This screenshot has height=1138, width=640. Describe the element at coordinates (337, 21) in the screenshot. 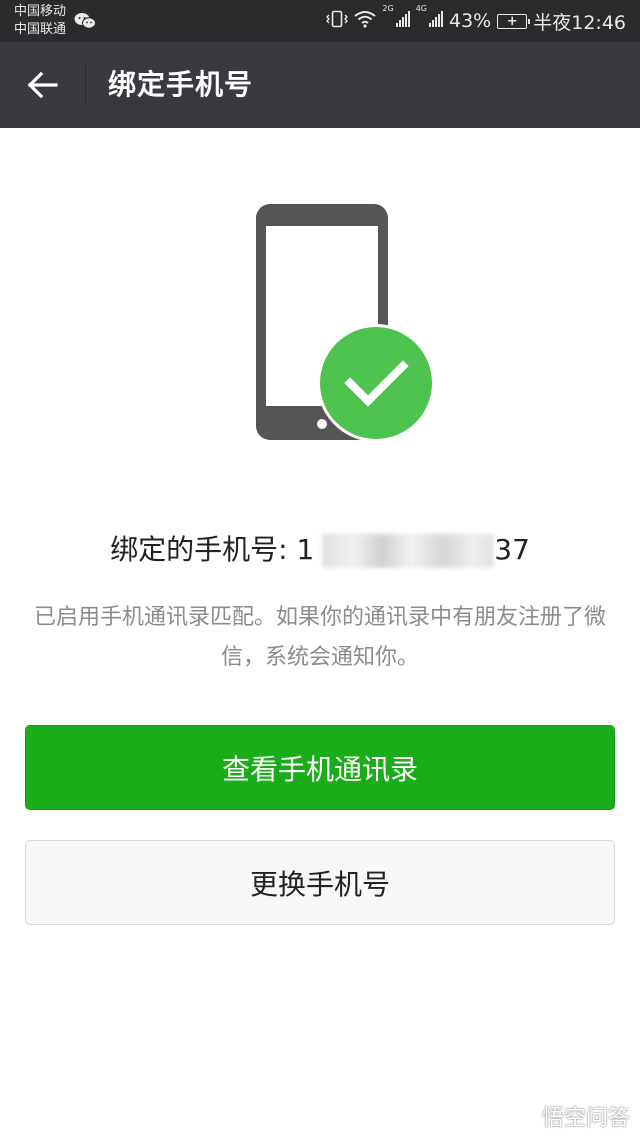

I see `vibrate-icon` at that location.